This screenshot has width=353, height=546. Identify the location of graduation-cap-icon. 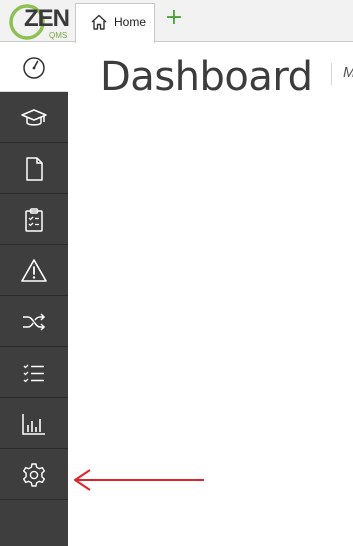
(34, 117).